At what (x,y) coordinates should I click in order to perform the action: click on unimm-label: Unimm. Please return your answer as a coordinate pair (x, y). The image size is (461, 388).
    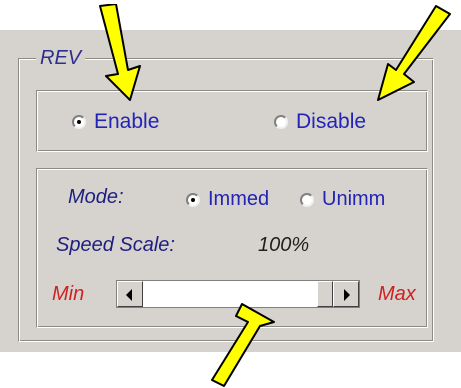
    Looking at the image, I should click on (354, 199).